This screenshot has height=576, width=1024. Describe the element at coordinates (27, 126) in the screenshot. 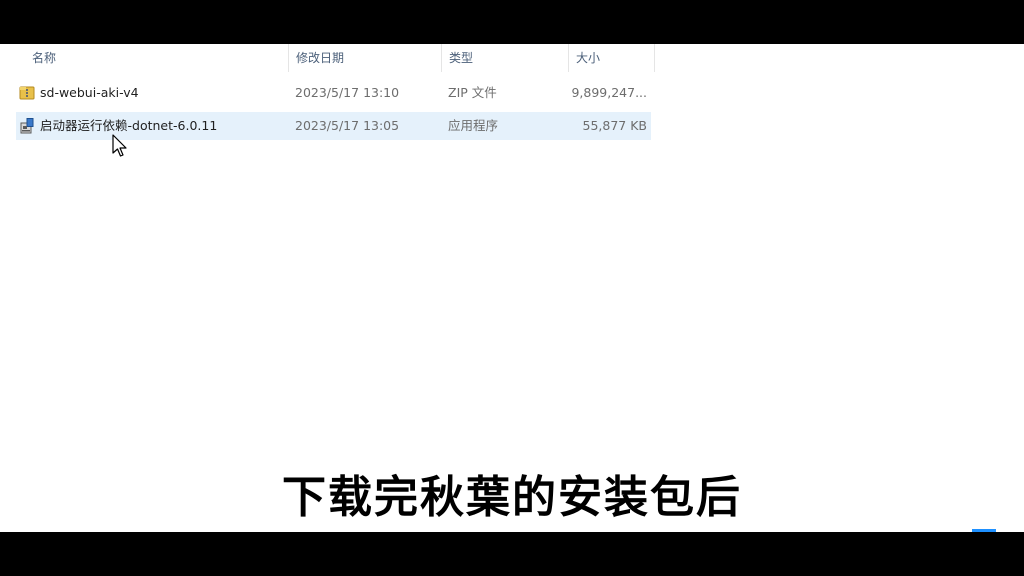

I see `installer-icon` at that location.